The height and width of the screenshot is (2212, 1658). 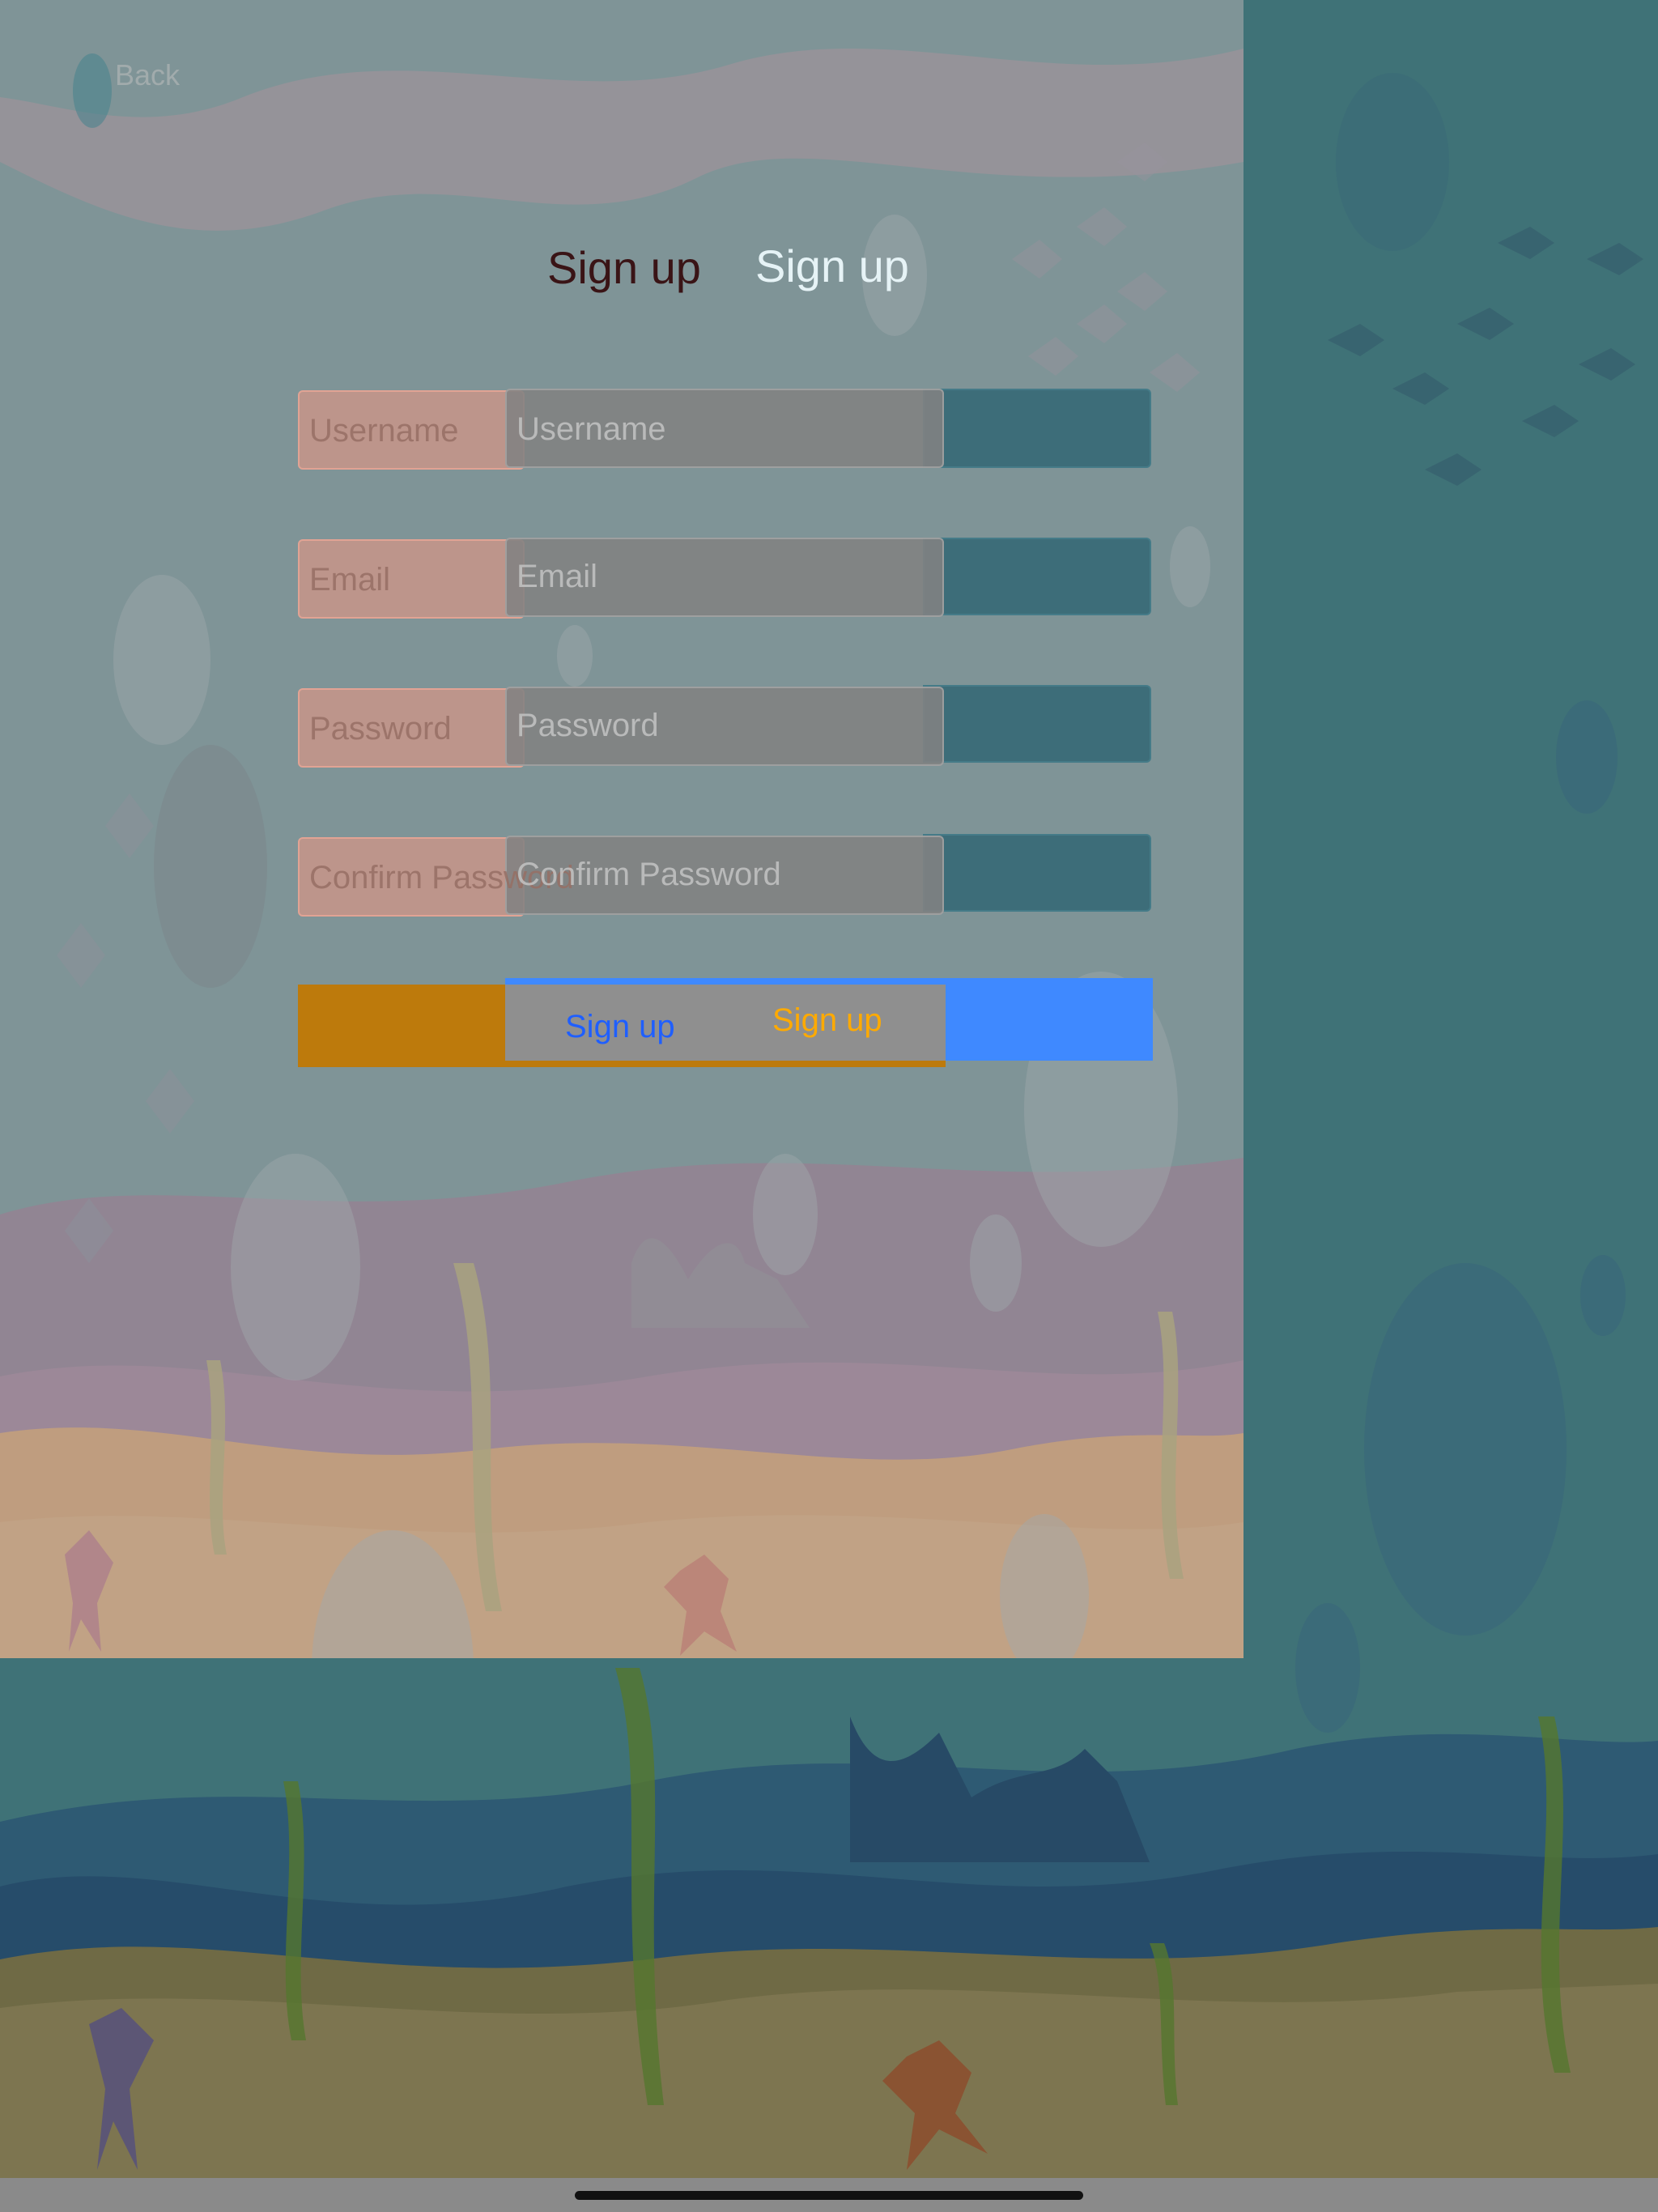 I want to click on username-field-teal, so click(x=1037, y=429).